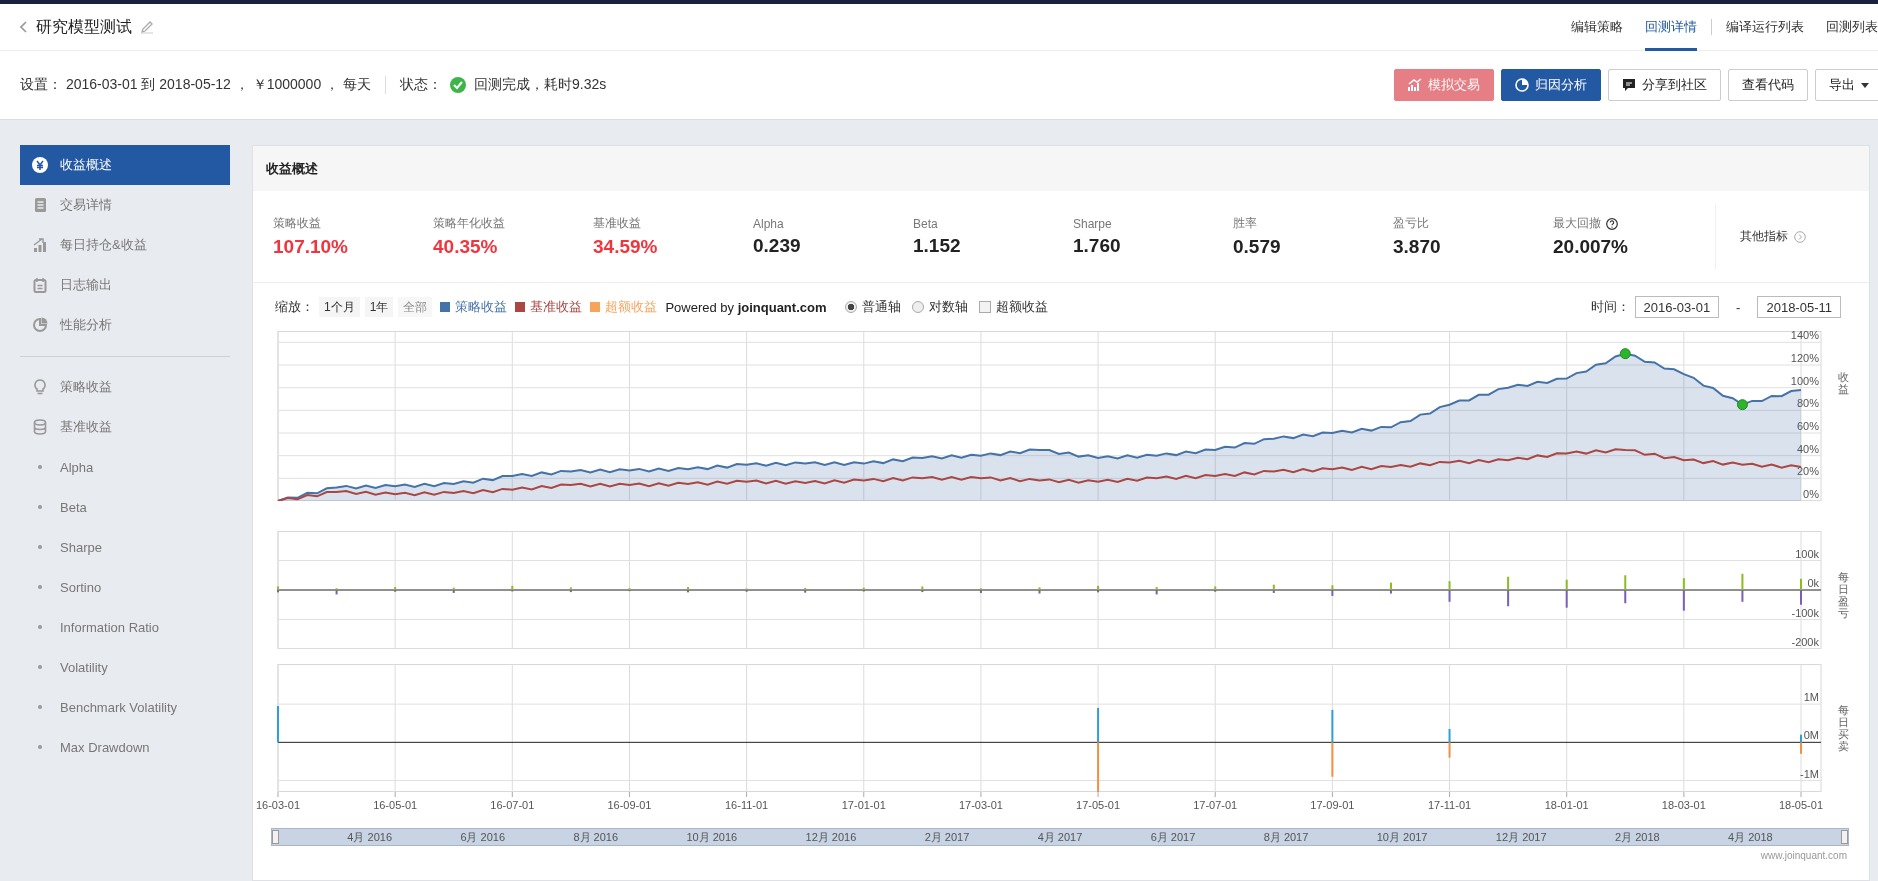  What do you see at coordinates (1597, 27) in the screenshot?
I see `nav-tab: 编辑策略` at bounding box center [1597, 27].